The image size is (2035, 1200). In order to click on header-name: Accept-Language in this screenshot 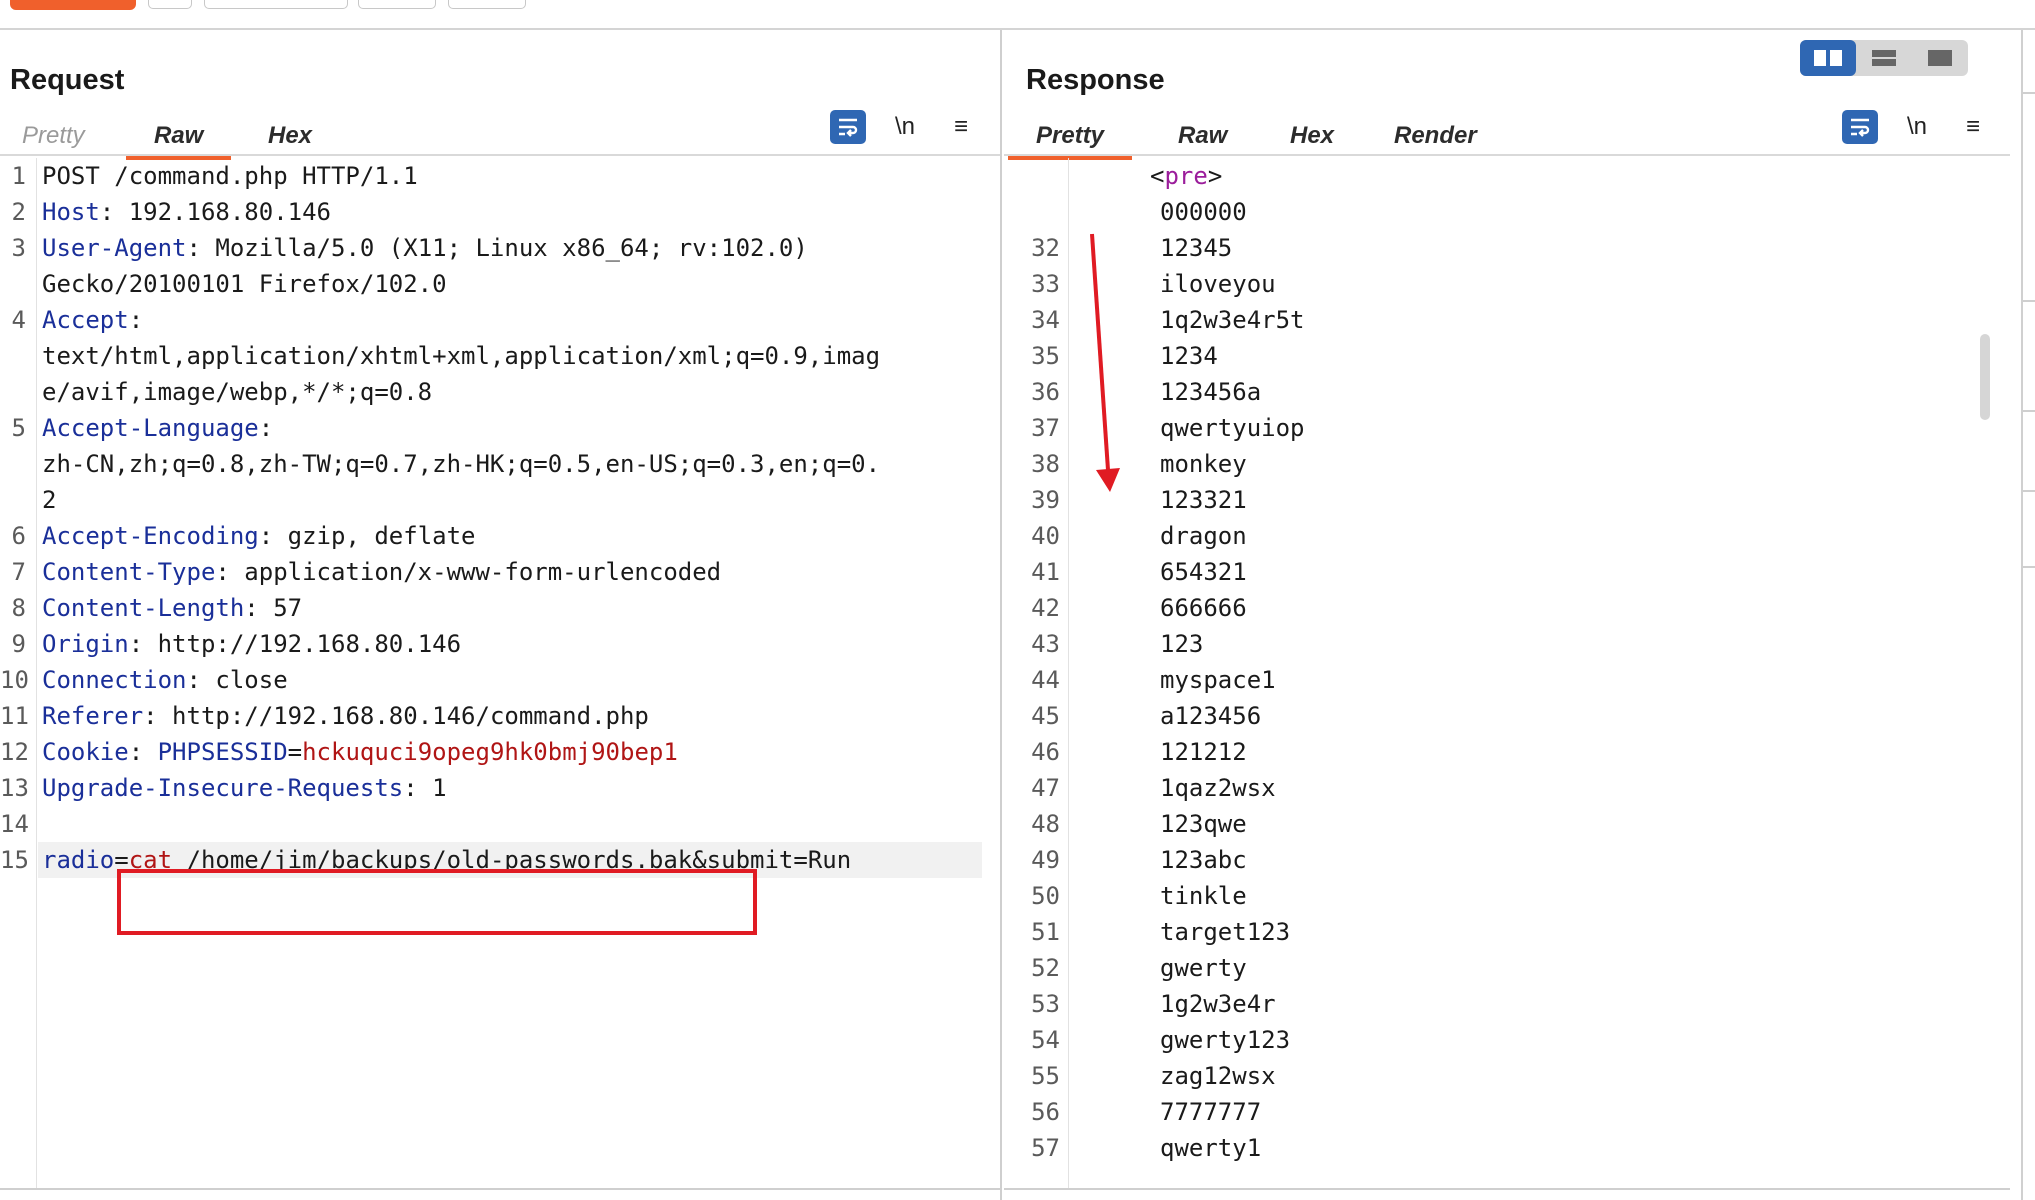, I will do `click(150, 428)`.